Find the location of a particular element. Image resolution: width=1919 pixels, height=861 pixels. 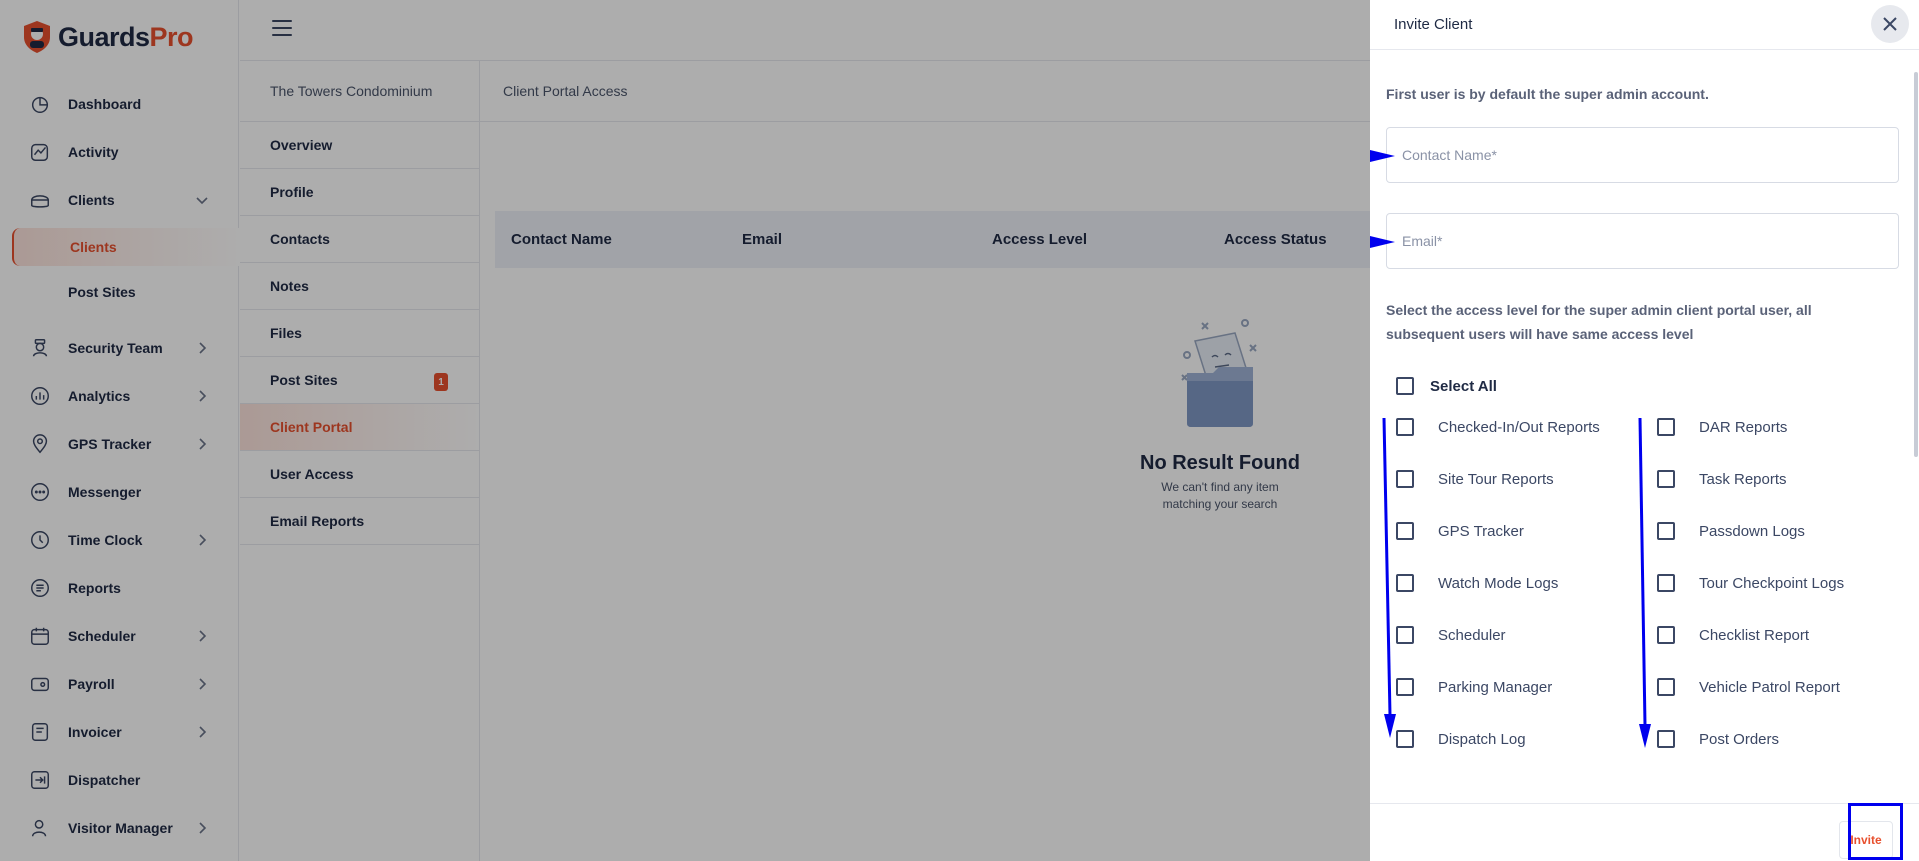

right-access-option-row: Checklist Report is located at coordinates (1733, 635).